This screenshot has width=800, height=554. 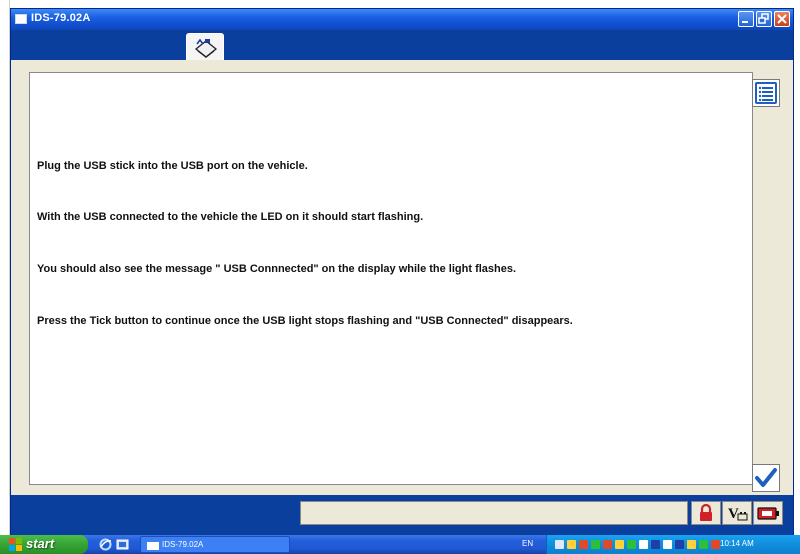 What do you see at coordinates (737, 543) in the screenshot?
I see `clock: 10:14 AM` at bounding box center [737, 543].